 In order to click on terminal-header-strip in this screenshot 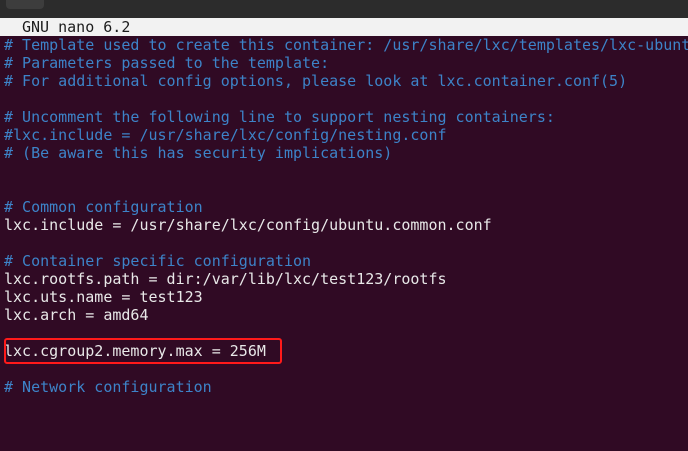, I will do `click(344, 9)`.